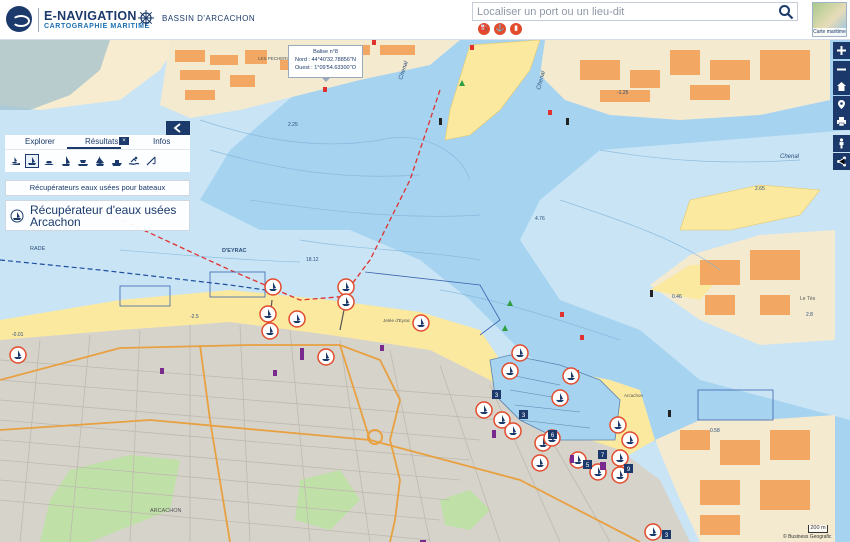  I want to click on panel-tabs: Explorer Résultats × Infos, so click(97, 142).